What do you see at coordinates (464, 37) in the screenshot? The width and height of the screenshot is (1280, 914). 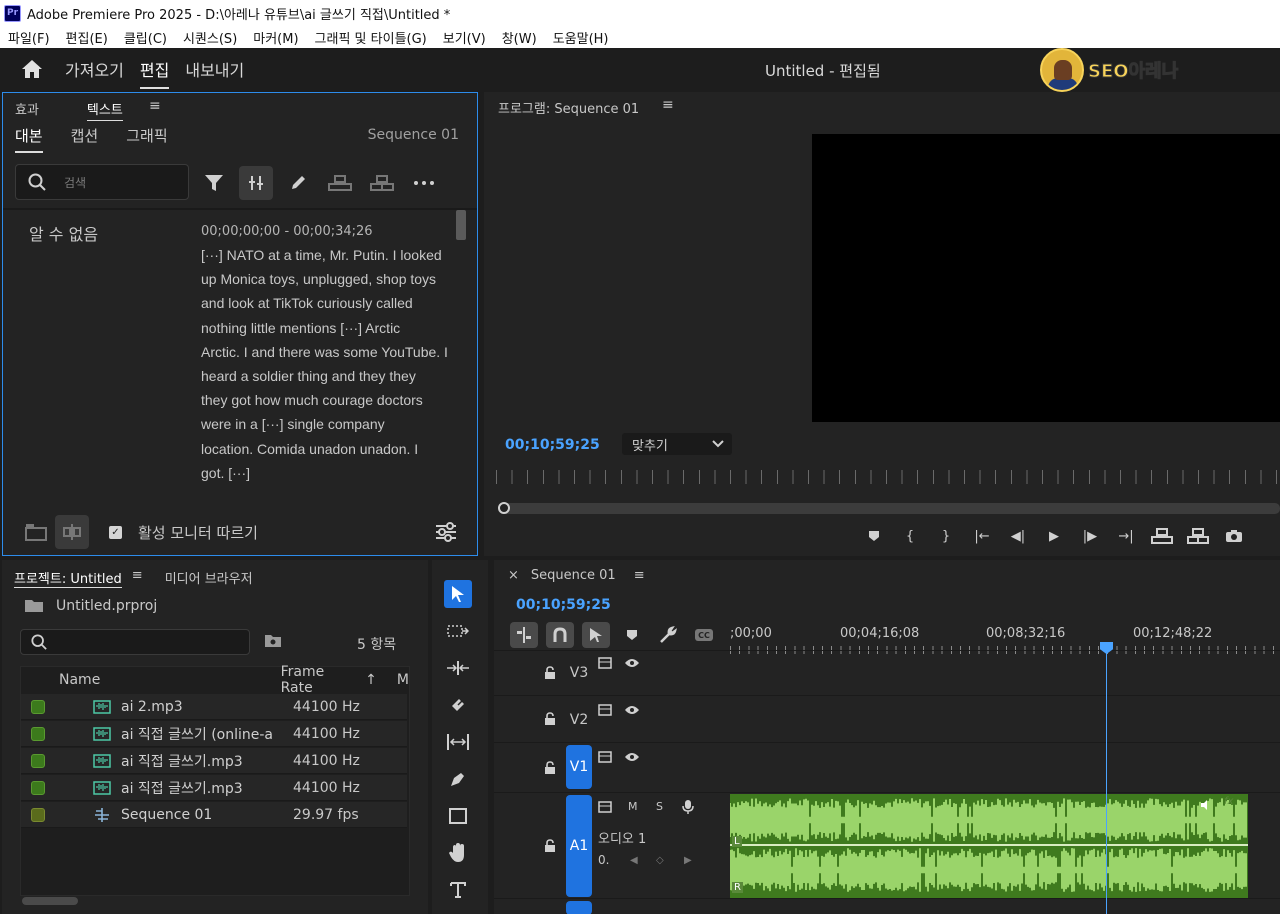 I see `menu-view: 보기(V)` at bounding box center [464, 37].